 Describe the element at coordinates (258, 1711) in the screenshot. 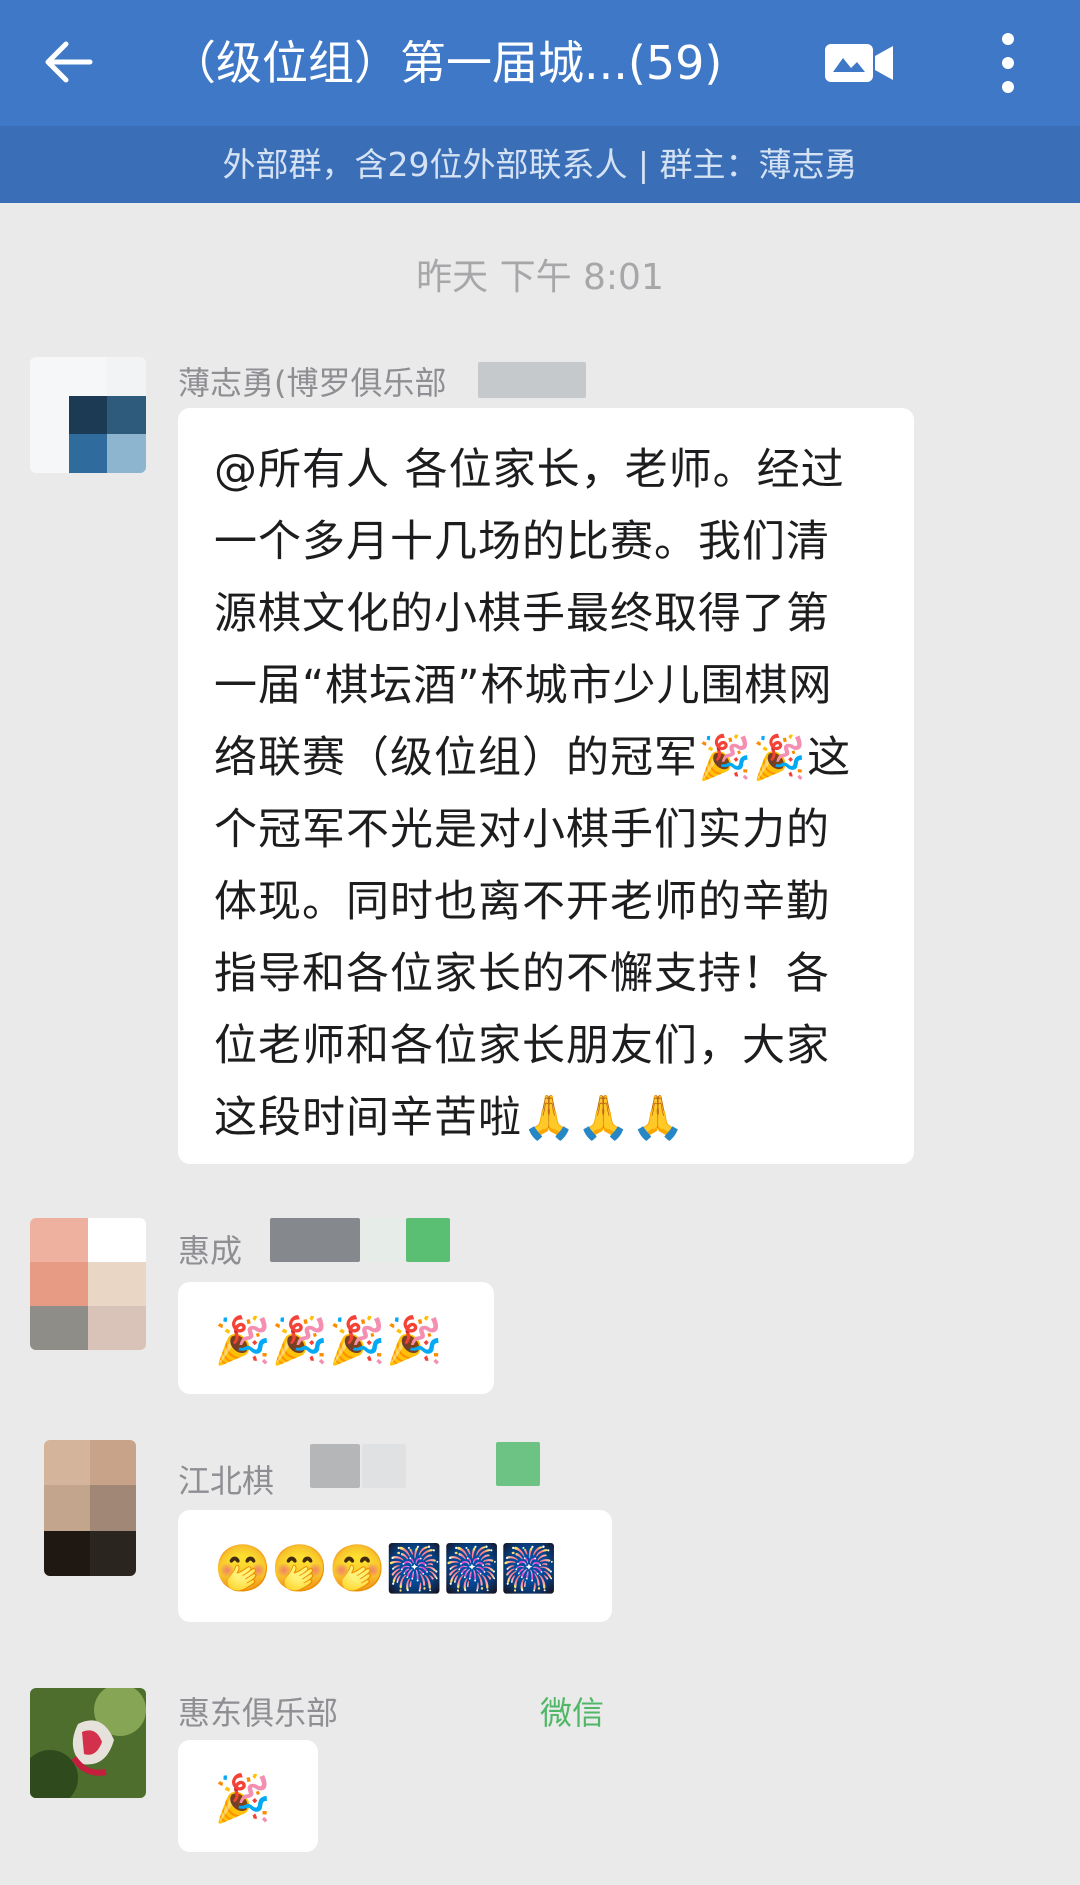

I see `sender-name: 惠东俱乐部` at that location.